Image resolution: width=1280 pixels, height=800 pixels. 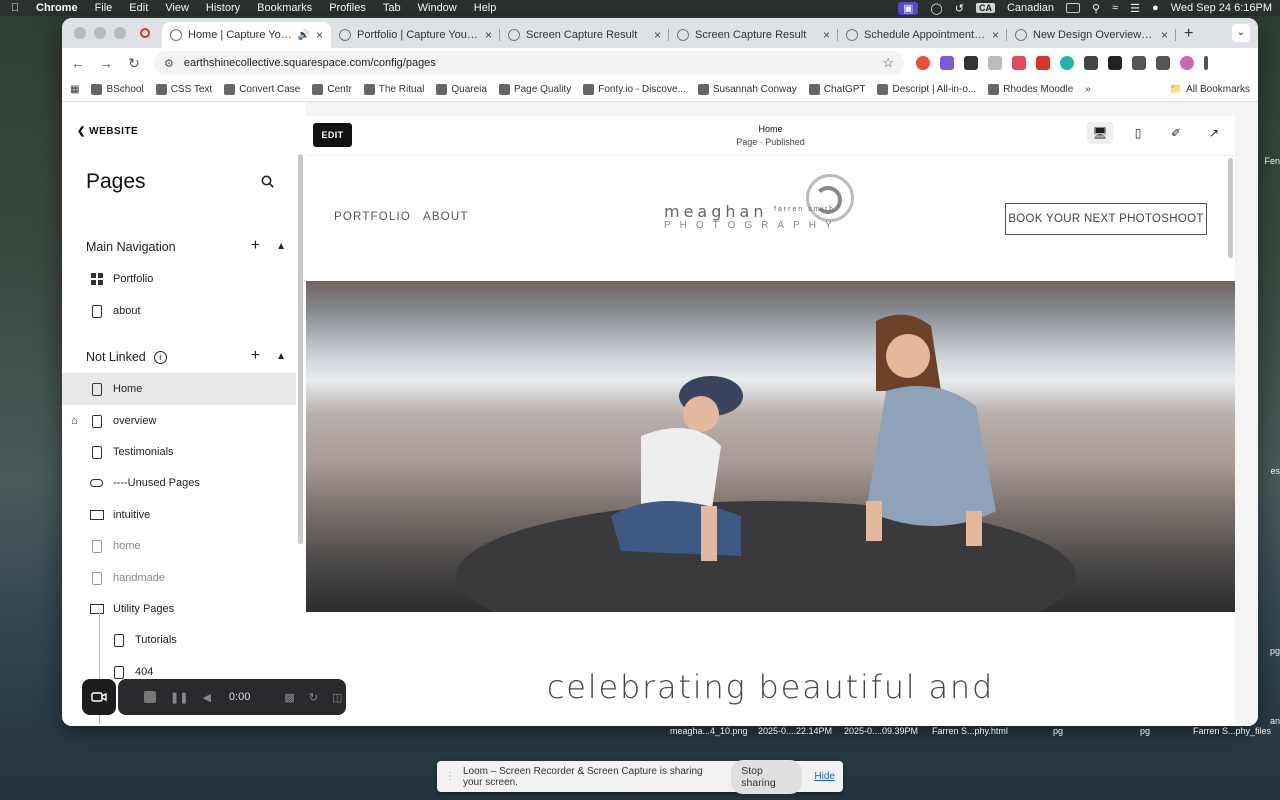 What do you see at coordinates (753, 35) in the screenshot?
I see `tab-screen-capture-2: Screen Capture Result ×` at bounding box center [753, 35].